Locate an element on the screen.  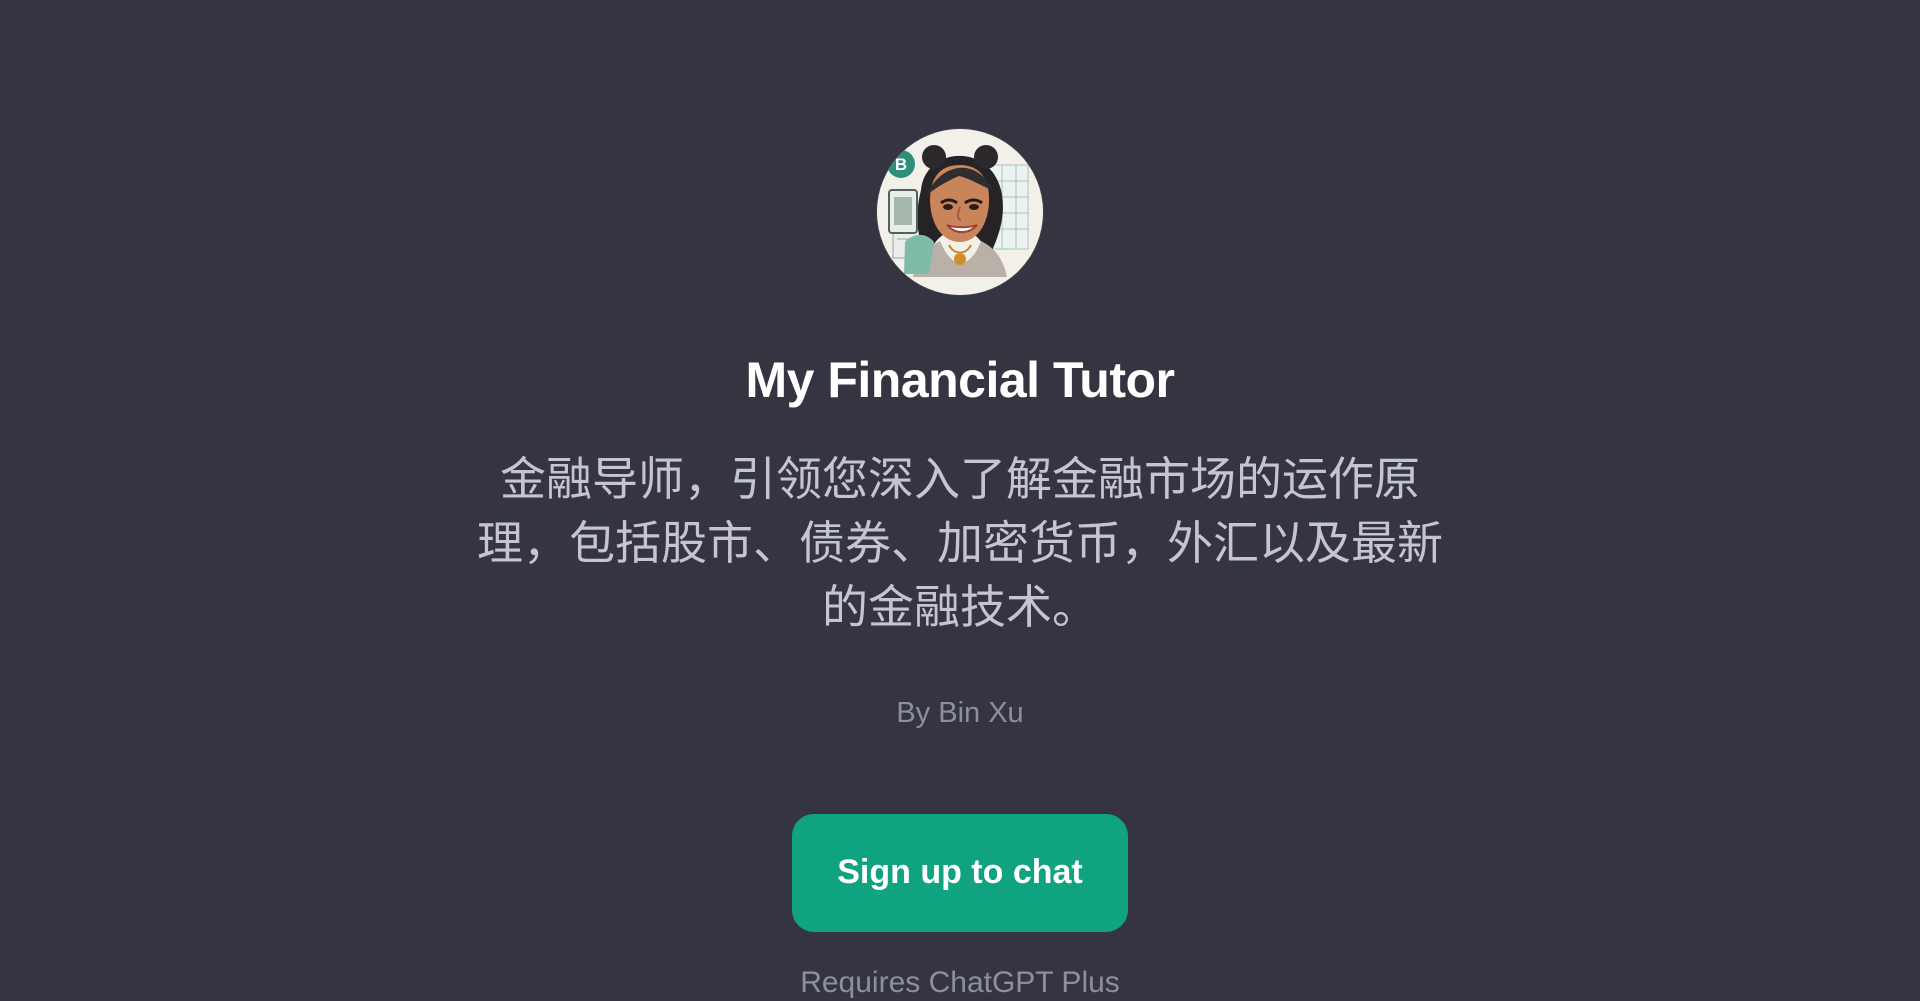
sign-up-to-chat-button: Sign up to chat is located at coordinates (960, 872).